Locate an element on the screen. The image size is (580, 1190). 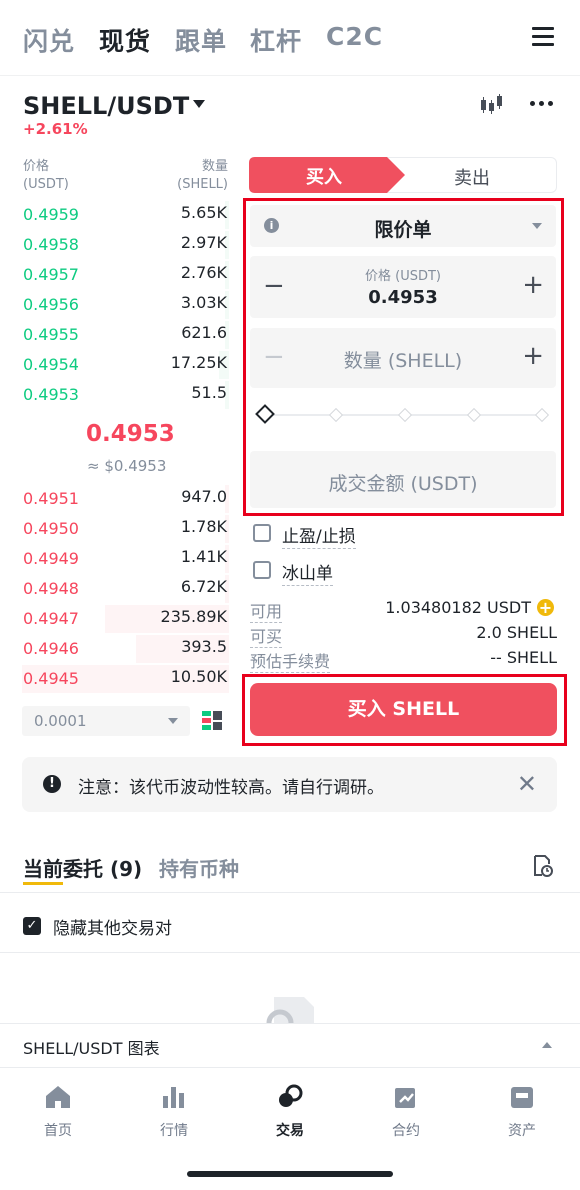
ask-quantity: 947.0 is located at coordinates (204, 496).